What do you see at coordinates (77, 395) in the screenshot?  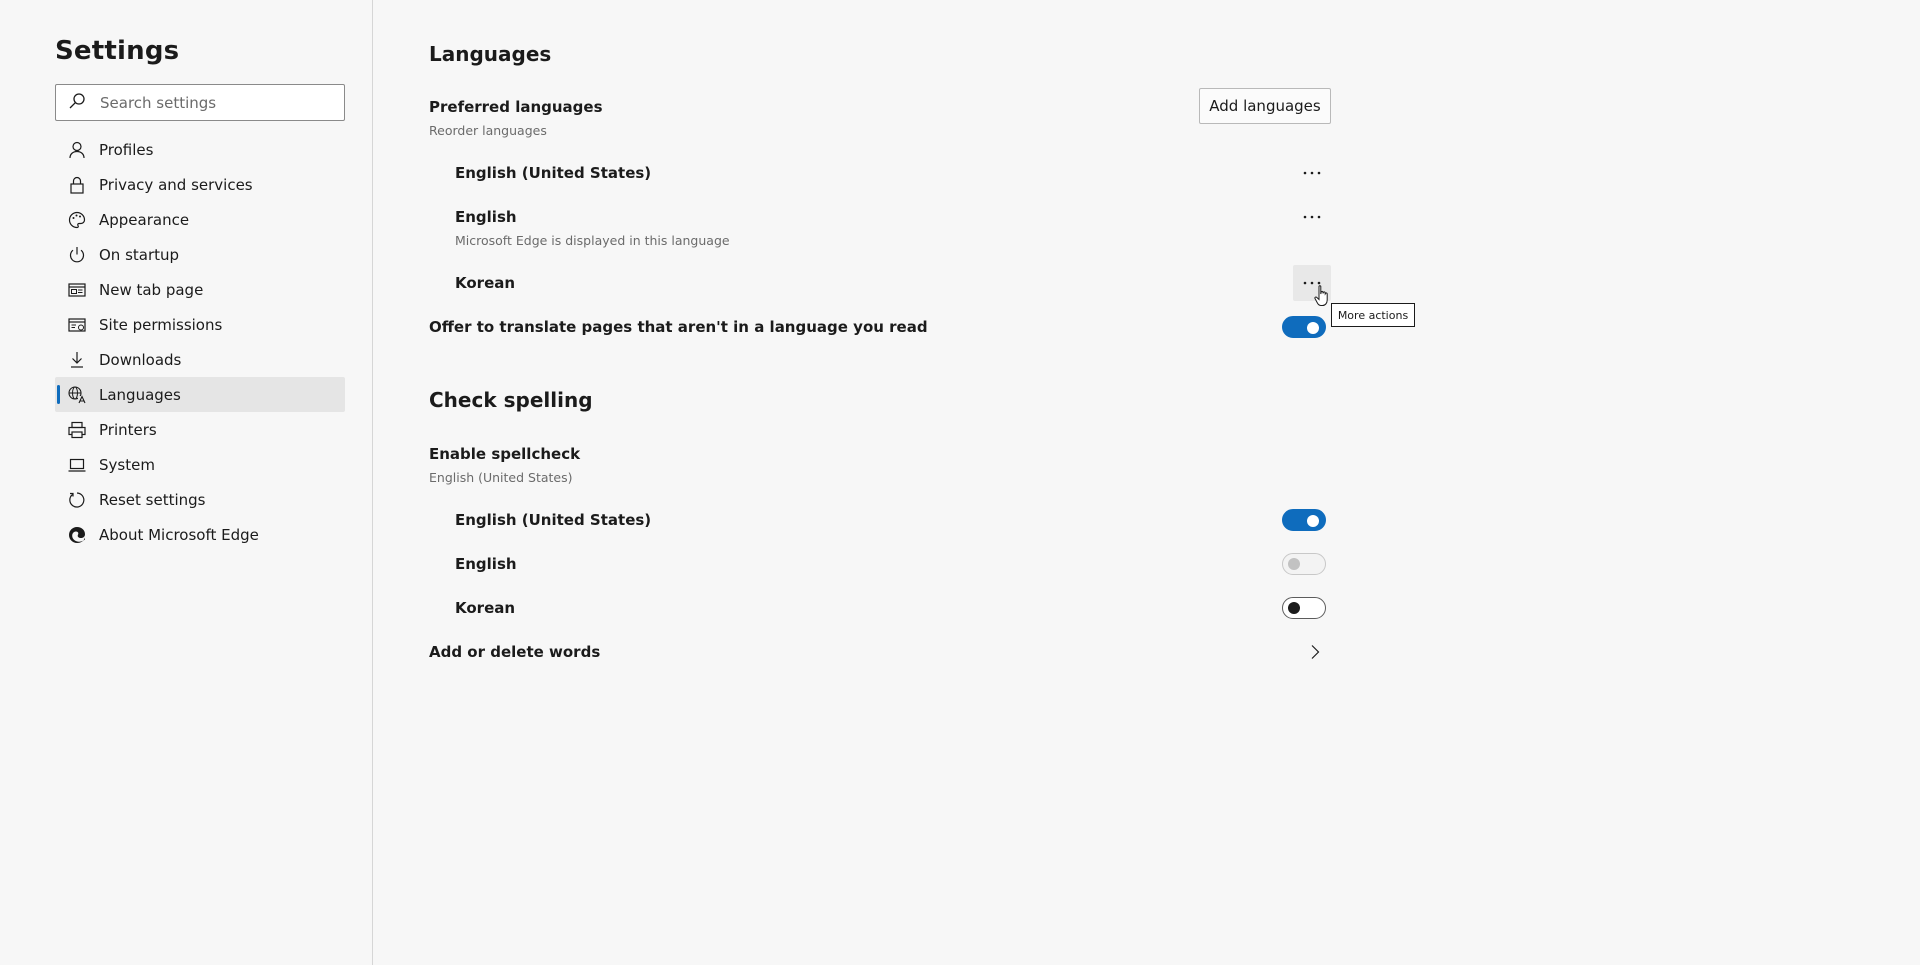 I see `language-icon` at bounding box center [77, 395].